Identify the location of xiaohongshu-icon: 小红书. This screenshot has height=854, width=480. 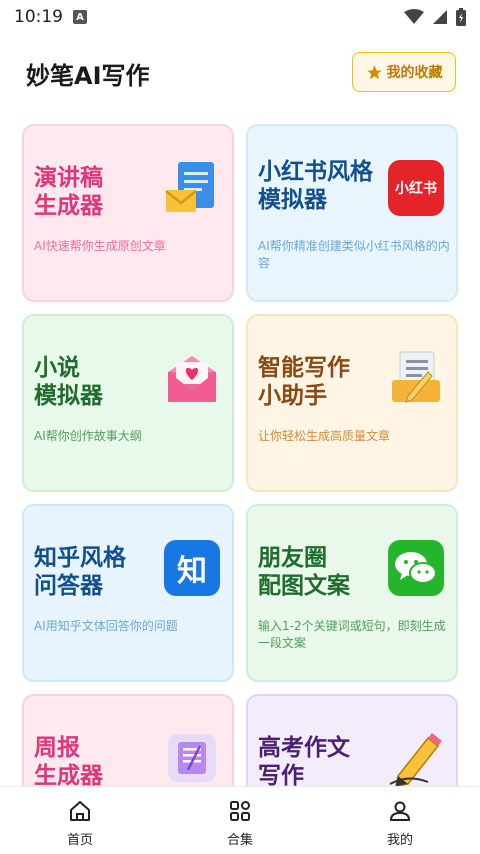
(416, 188).